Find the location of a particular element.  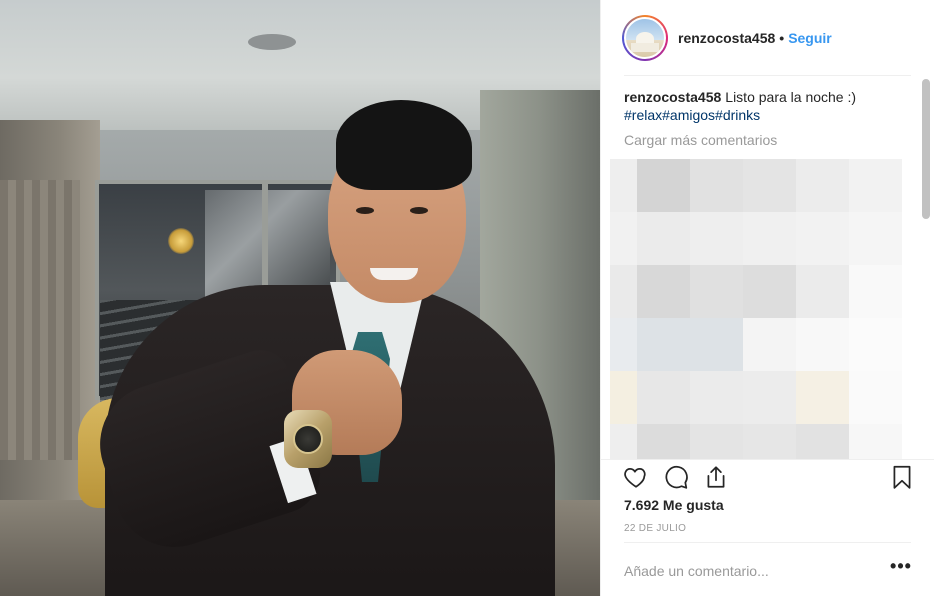

load-more-comments-button: Cargar más comentarios is located at coordinates (769, 140).